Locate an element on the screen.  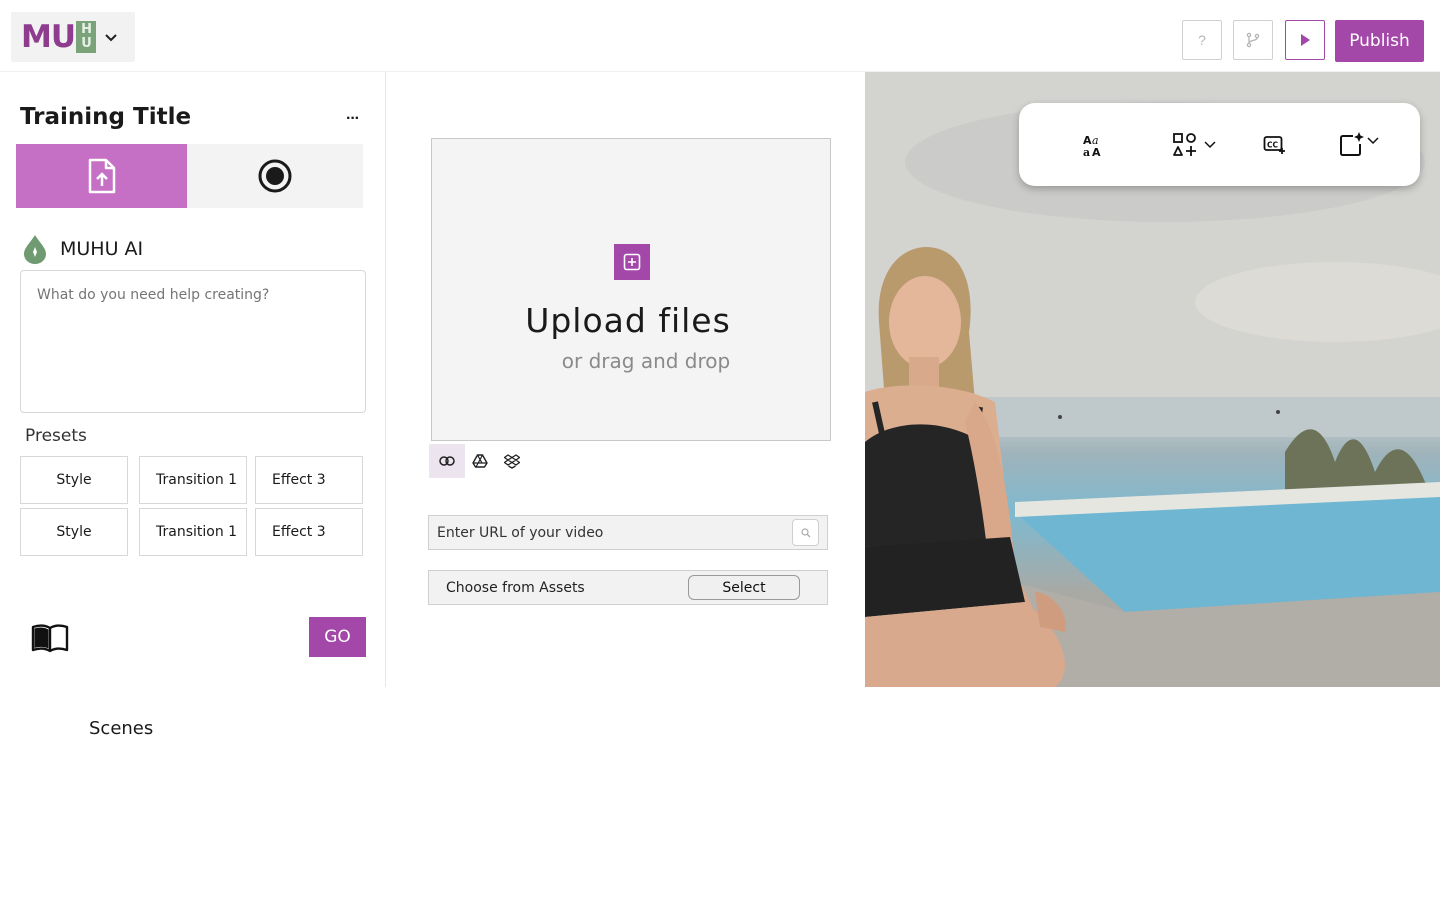
logo-hu-top: H is located at coordinates (86, 29).